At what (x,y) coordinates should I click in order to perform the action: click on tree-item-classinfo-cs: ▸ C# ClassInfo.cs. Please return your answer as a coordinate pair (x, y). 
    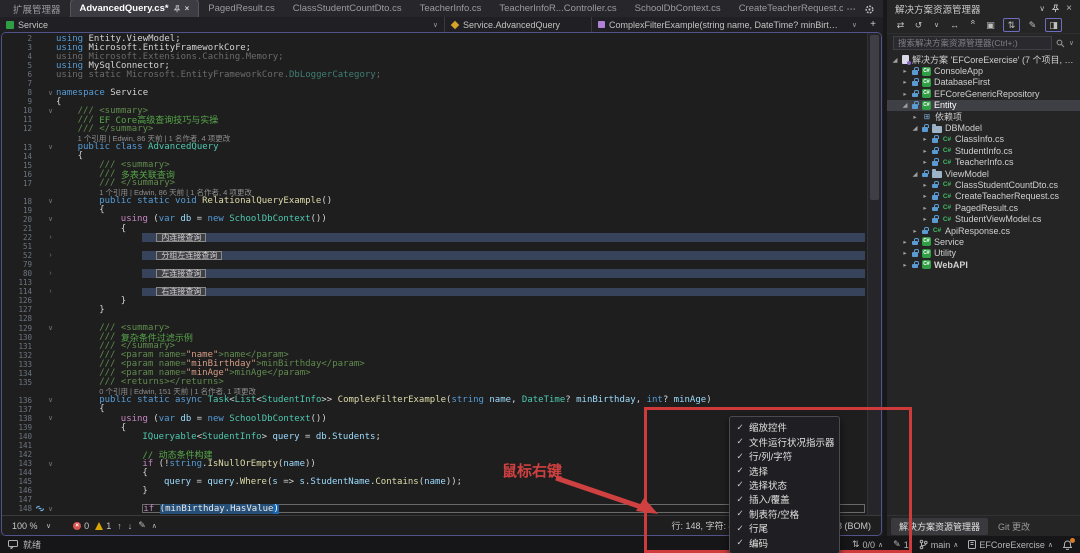
    Looking at the image, I should click on (983, 139).